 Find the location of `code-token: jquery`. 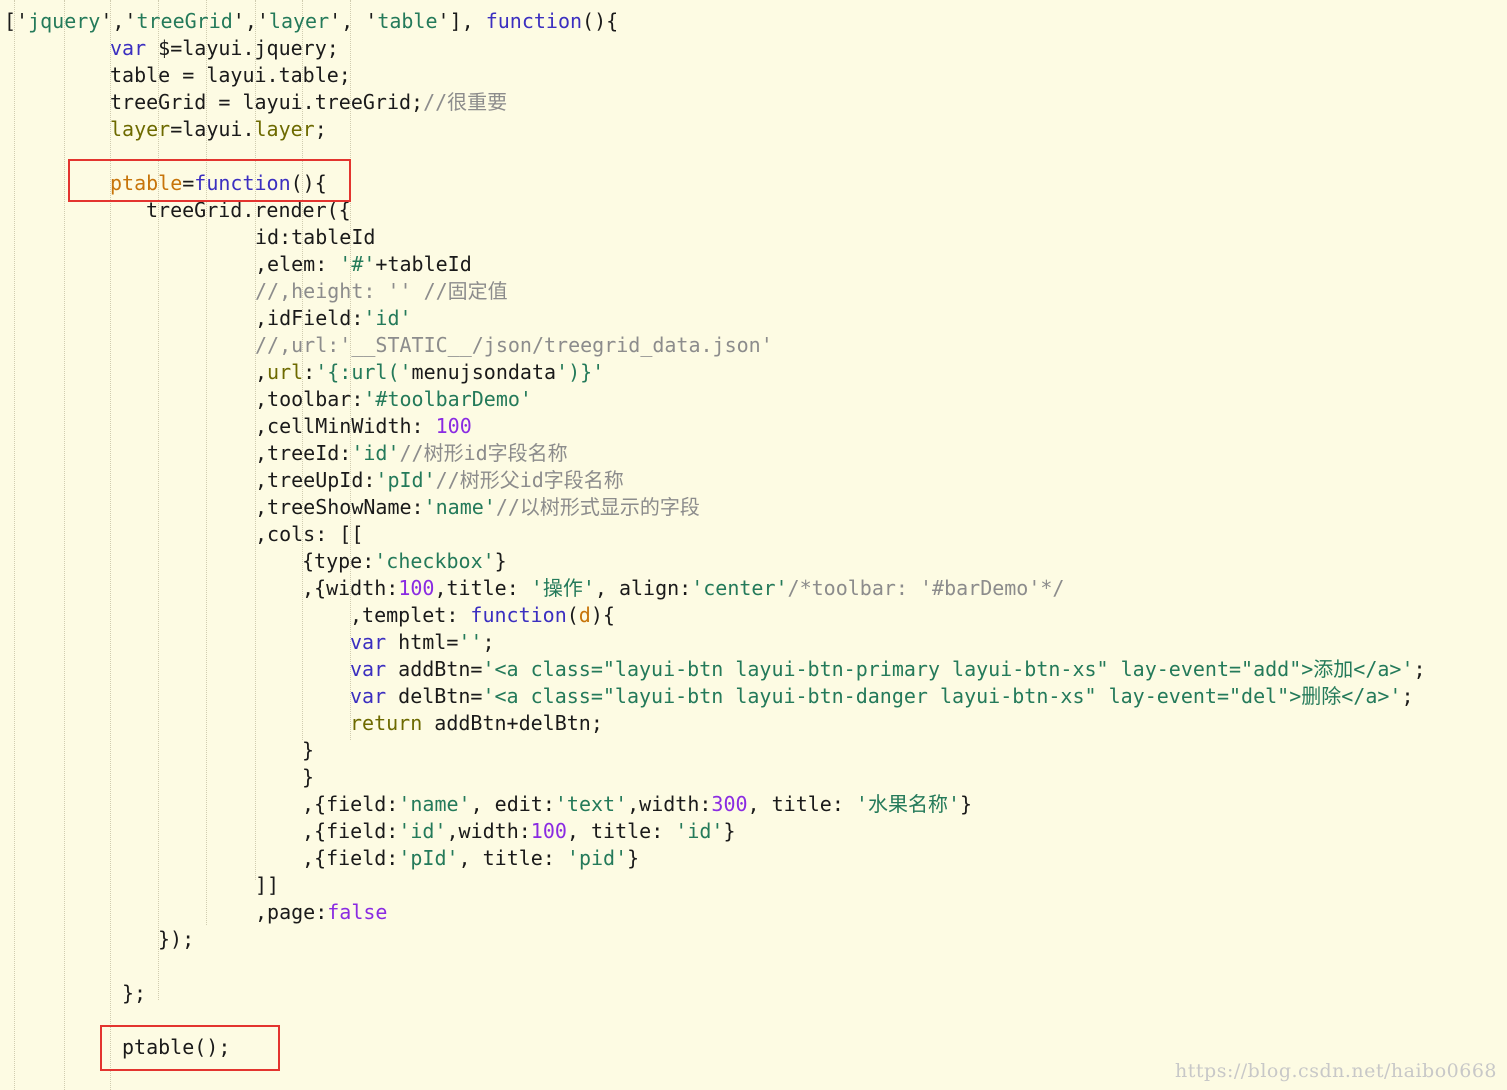

code-token: jquery is located at coordinates (64, 21).